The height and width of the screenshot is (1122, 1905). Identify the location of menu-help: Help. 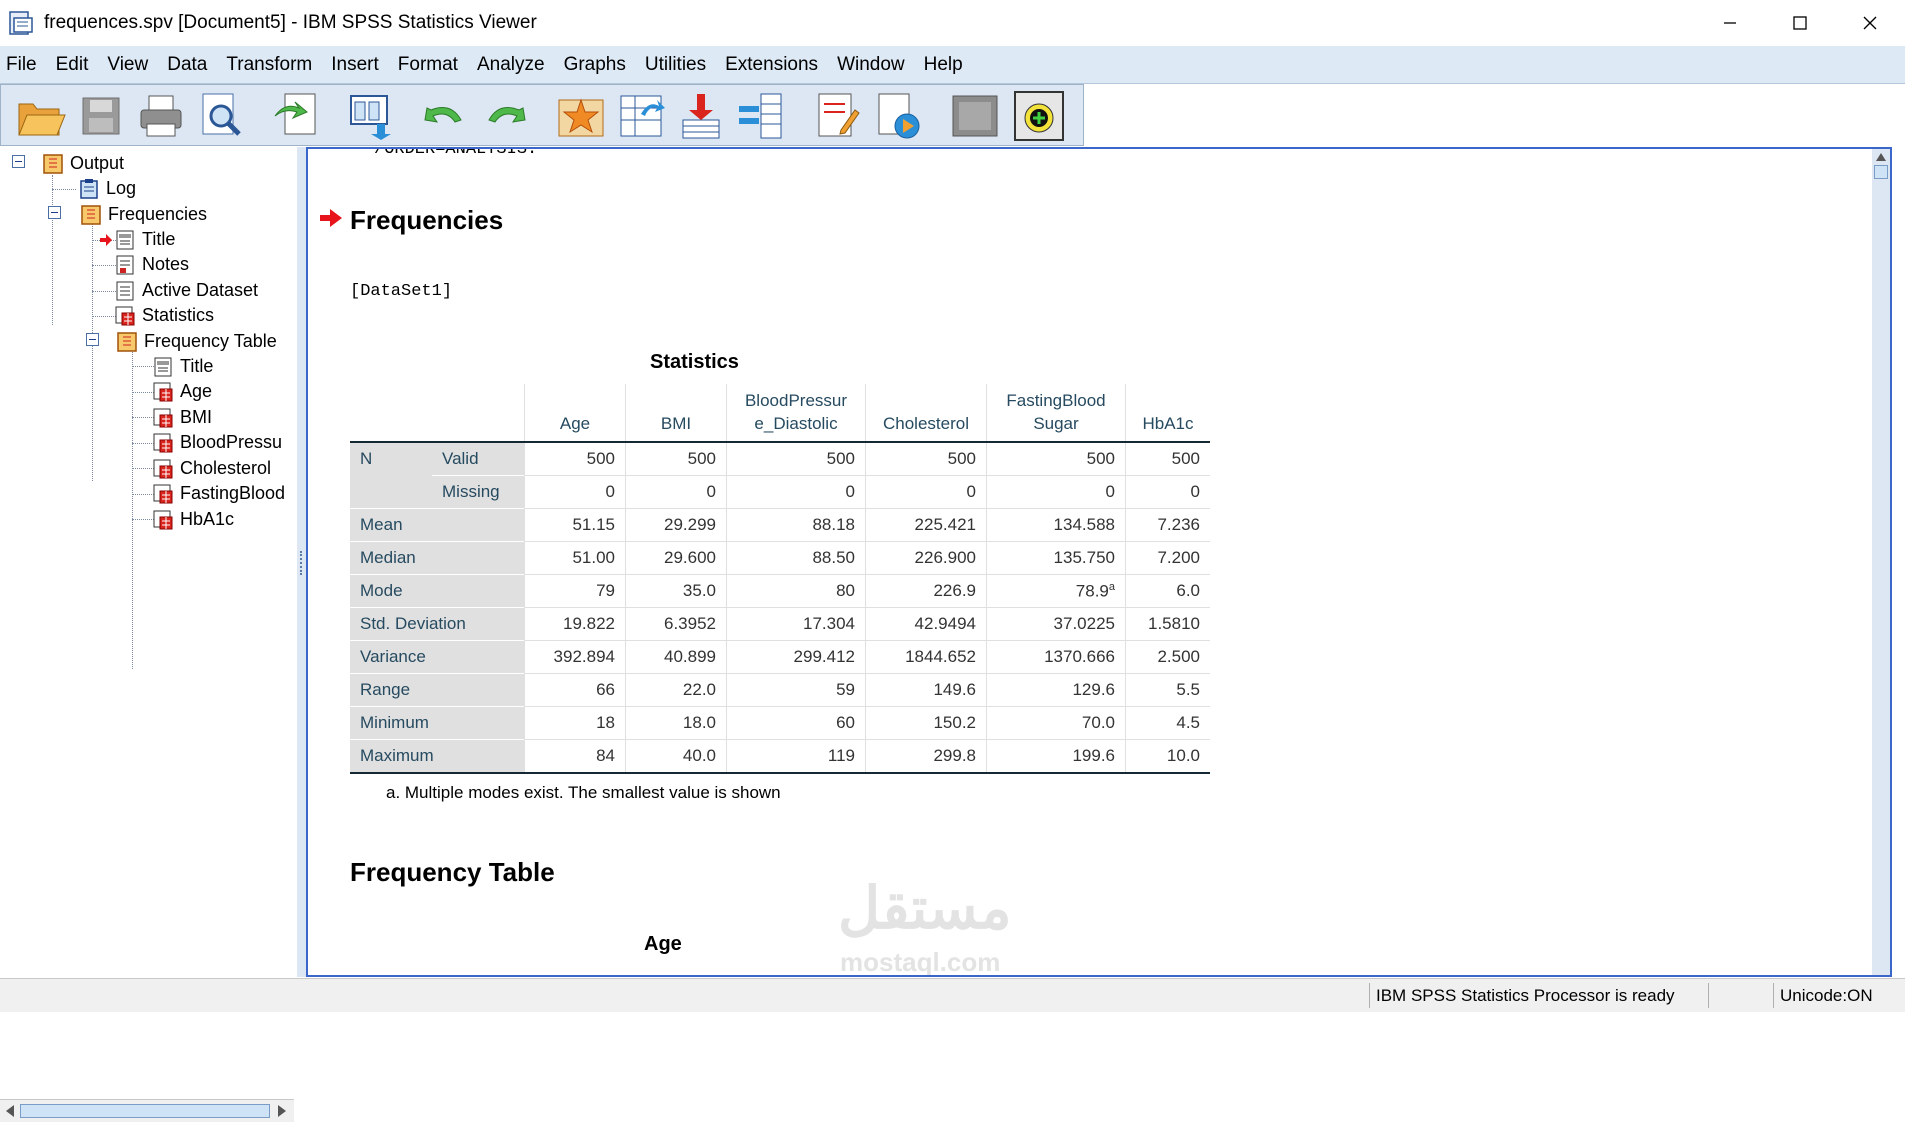
(950, 65).